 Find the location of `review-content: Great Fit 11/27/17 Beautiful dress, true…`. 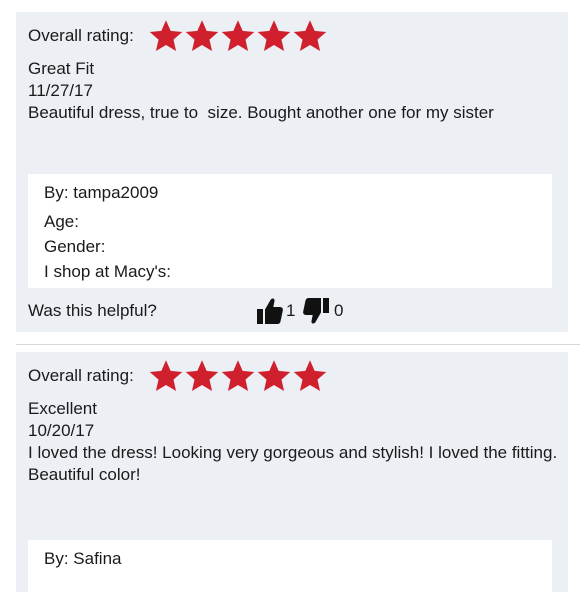

review-content: Great Fit 11/27/17 Beautiful dress, true… is located at coordinates (293, 91).